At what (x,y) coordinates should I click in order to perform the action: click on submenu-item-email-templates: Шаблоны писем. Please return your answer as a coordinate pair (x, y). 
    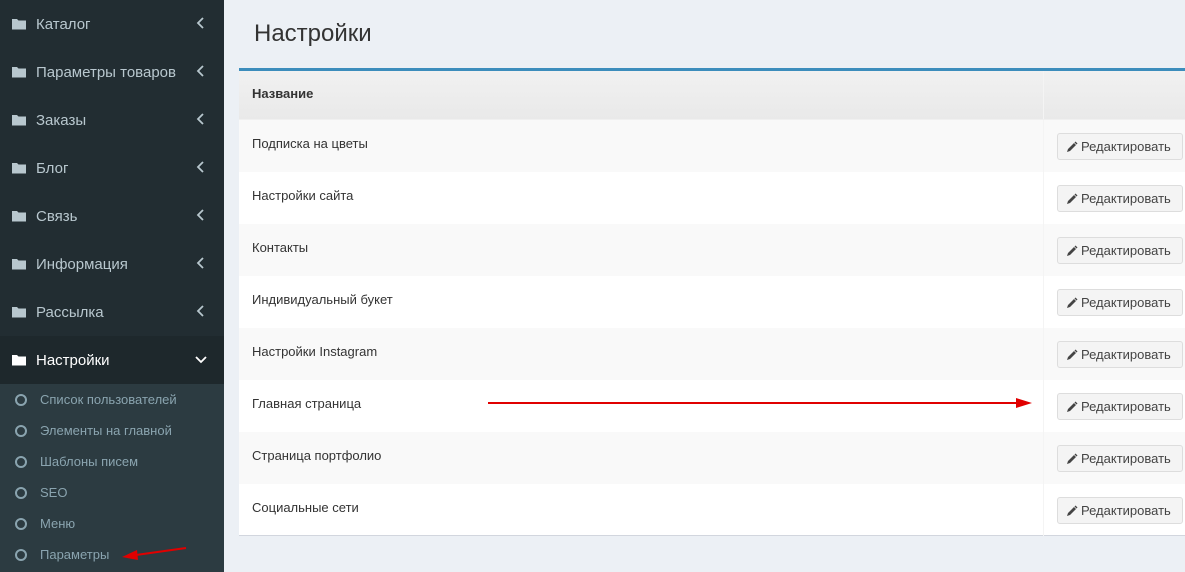
    Looking at the image, I should click on (112, 461).